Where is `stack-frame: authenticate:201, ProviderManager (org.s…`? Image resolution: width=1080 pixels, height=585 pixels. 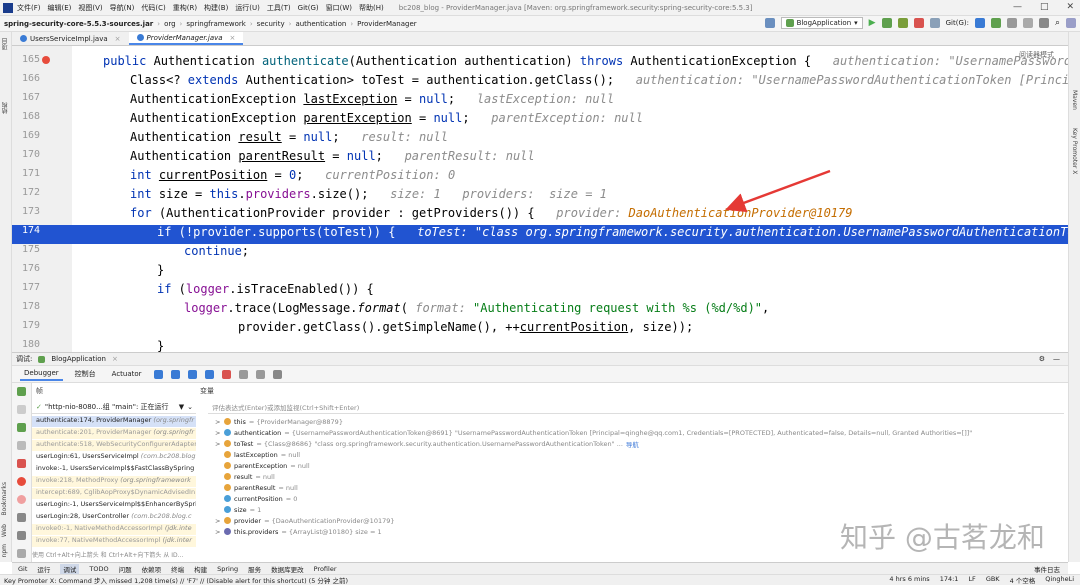 stack-frame: authenticate:201, ProviderManager (org.s… is located at coordinates (114, 433).